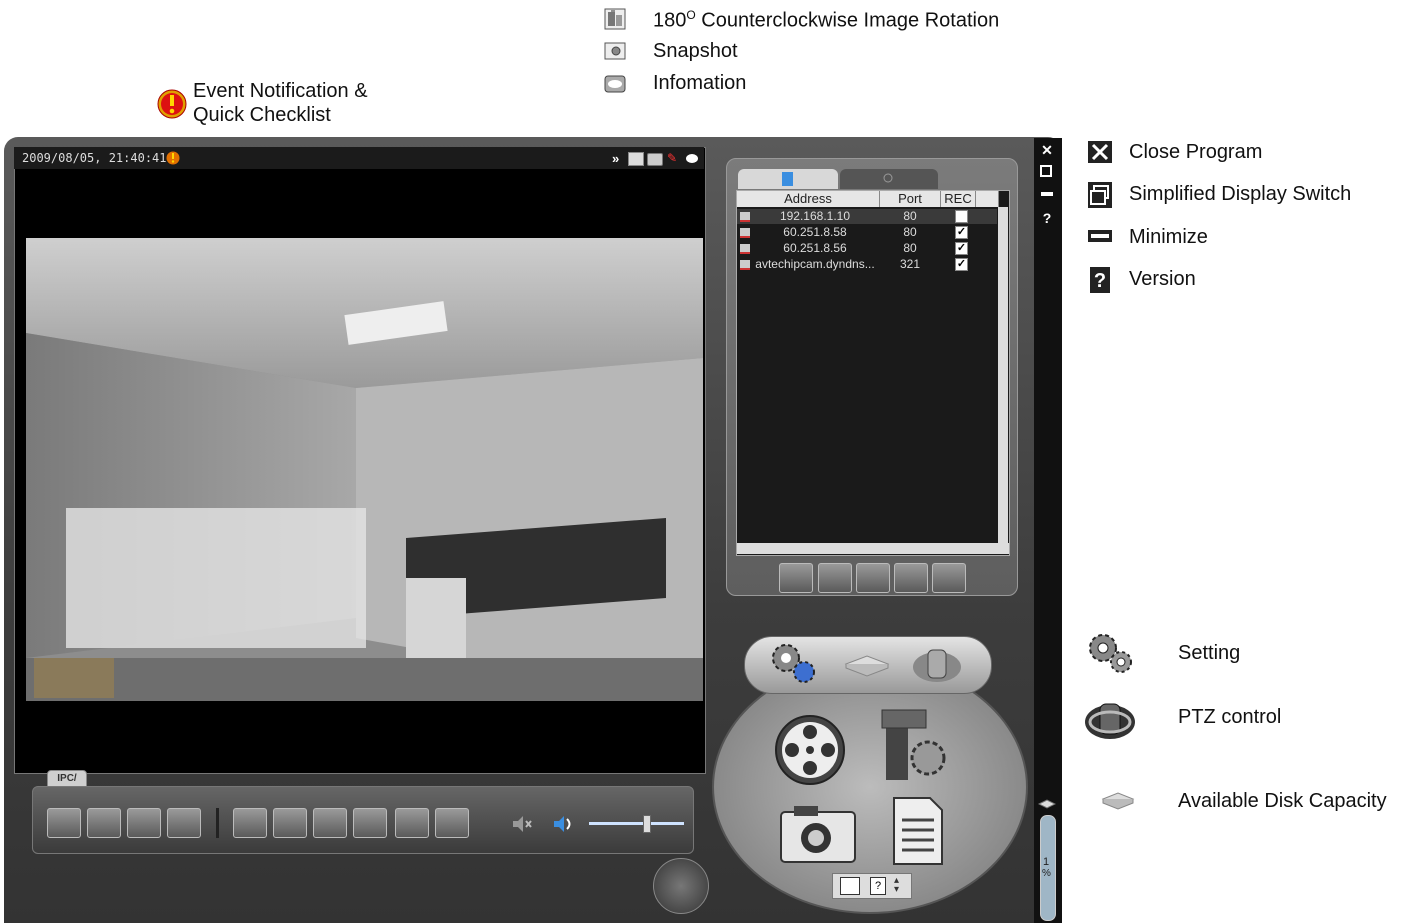  Describe the element at coordinates (615, 19) in the screenshot. I see `rotation-icon` at that location.